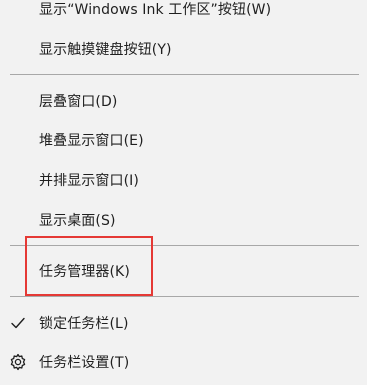  I want to click on menu-item-label: 任务管理器(K), so click(84, 272).